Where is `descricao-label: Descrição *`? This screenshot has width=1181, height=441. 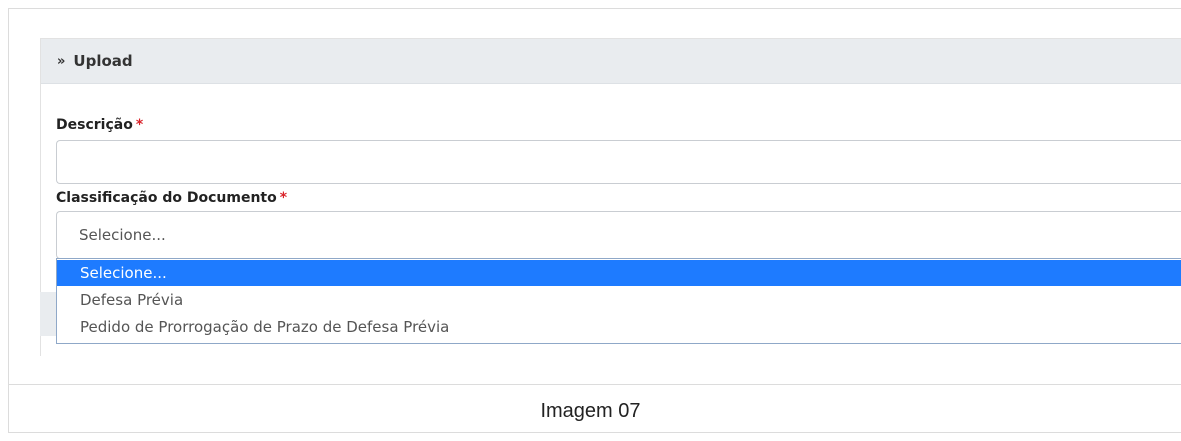
descricao-label: Descrição * is located at coordinates (99, 125).